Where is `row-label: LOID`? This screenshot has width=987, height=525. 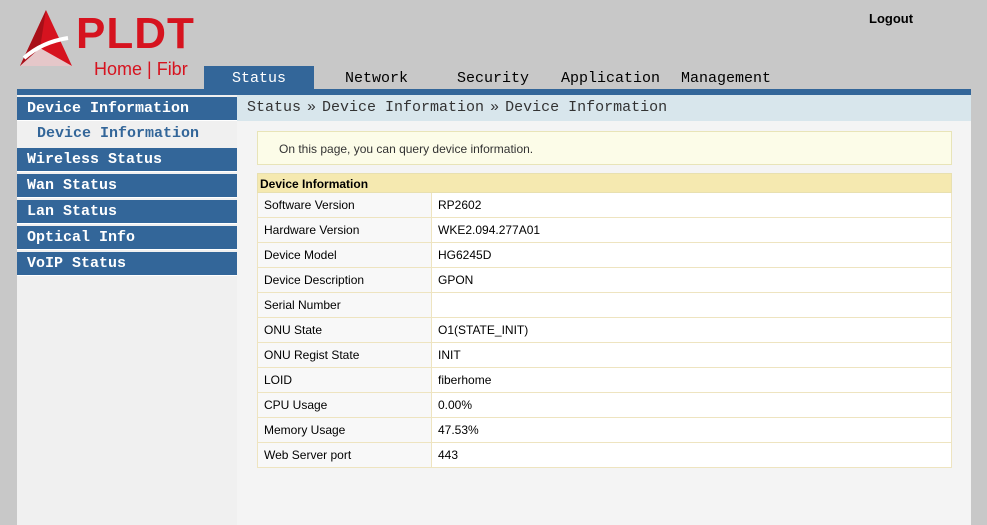
row-label: LOID is located at coordinates (345, 380).